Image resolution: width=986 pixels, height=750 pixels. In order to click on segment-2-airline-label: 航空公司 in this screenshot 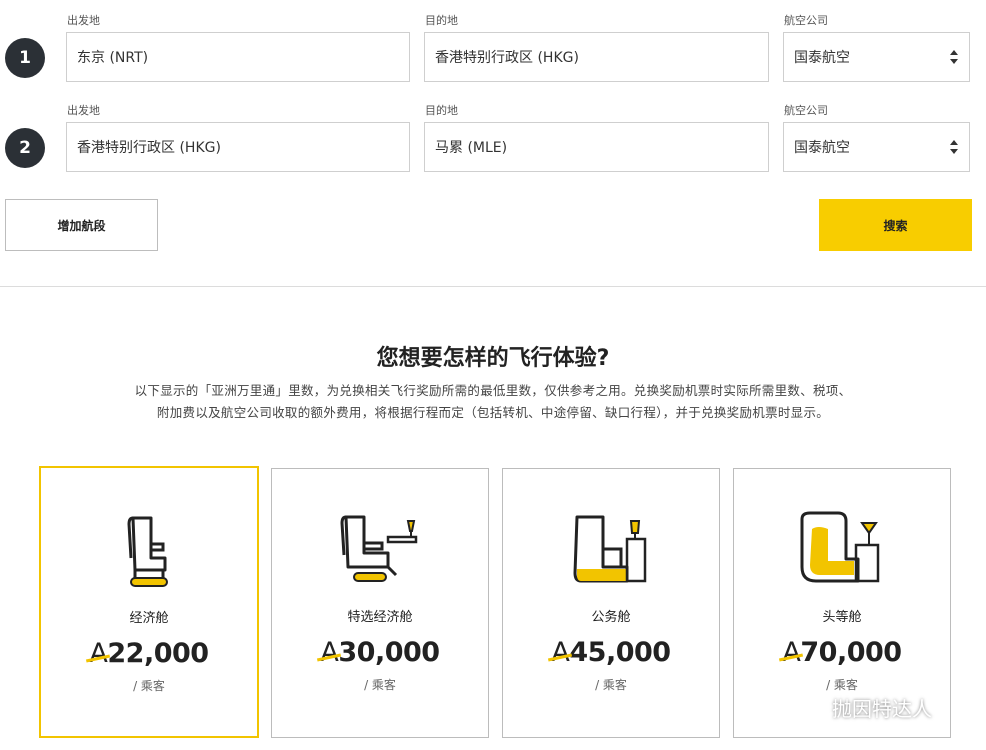, I will do `click(806, 110)`.